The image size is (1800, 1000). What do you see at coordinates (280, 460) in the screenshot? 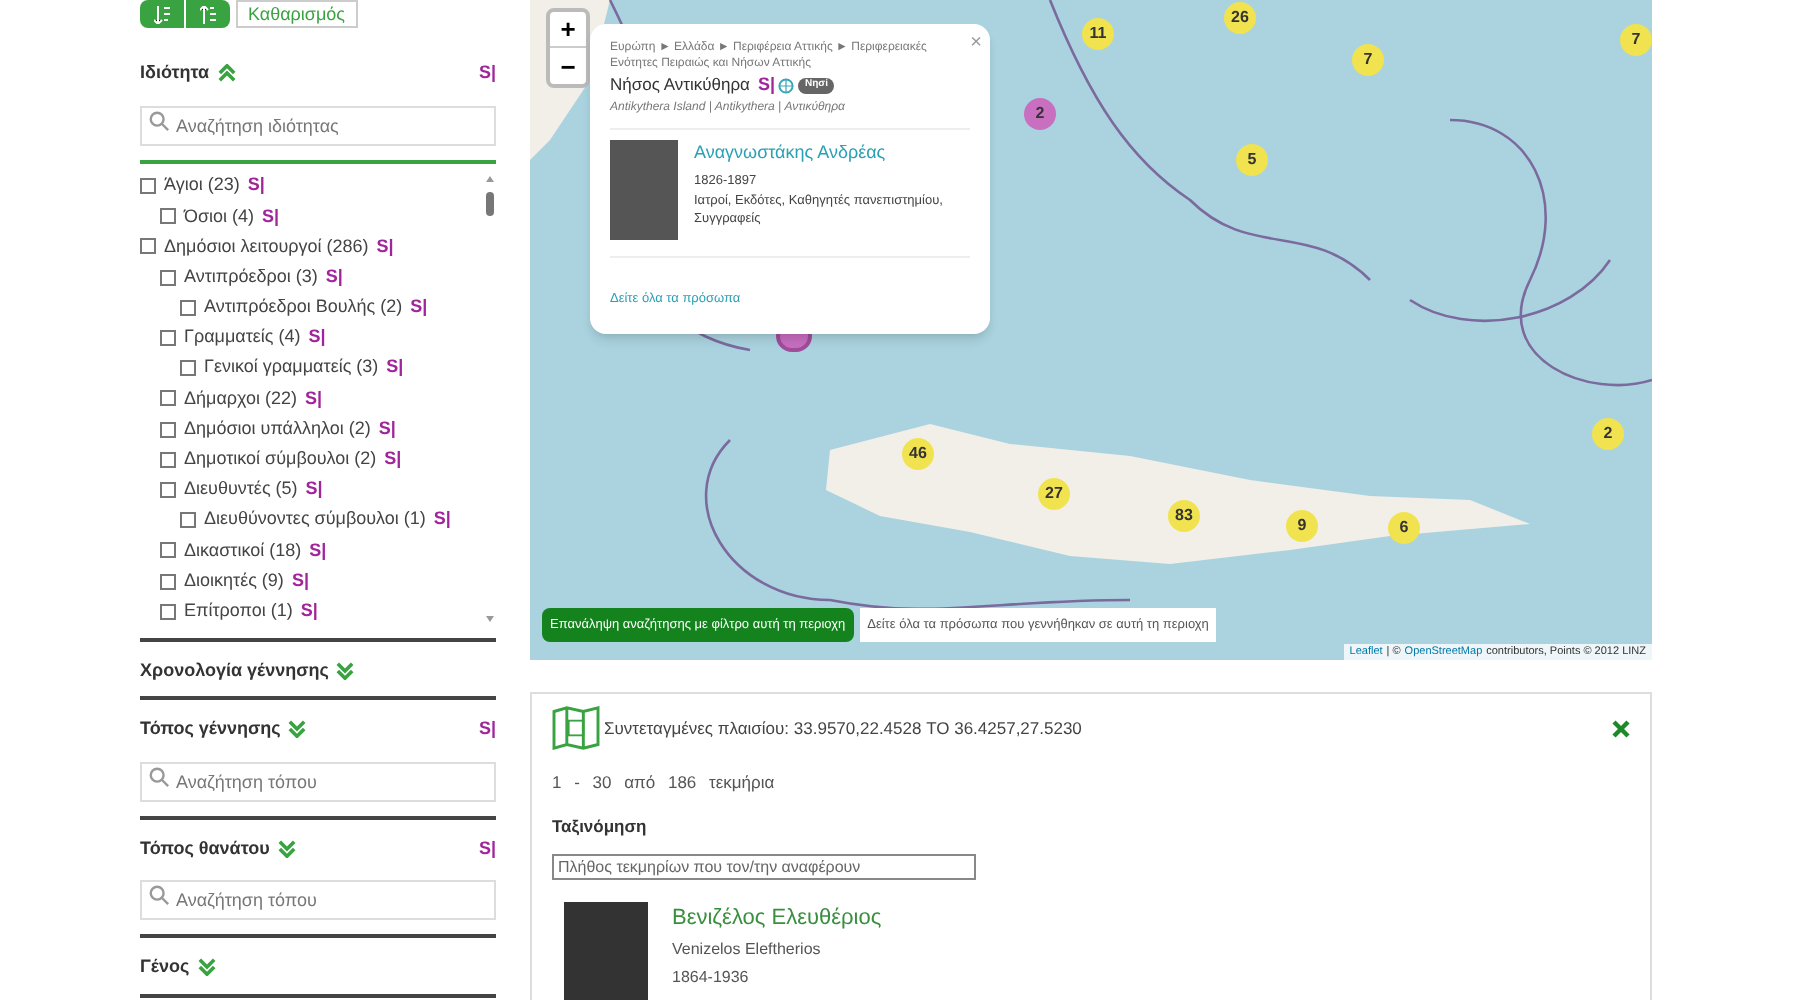
I see `filter-option: Δημοτικοί σύμβουλοι (2)` at bounding box center [280, 460].